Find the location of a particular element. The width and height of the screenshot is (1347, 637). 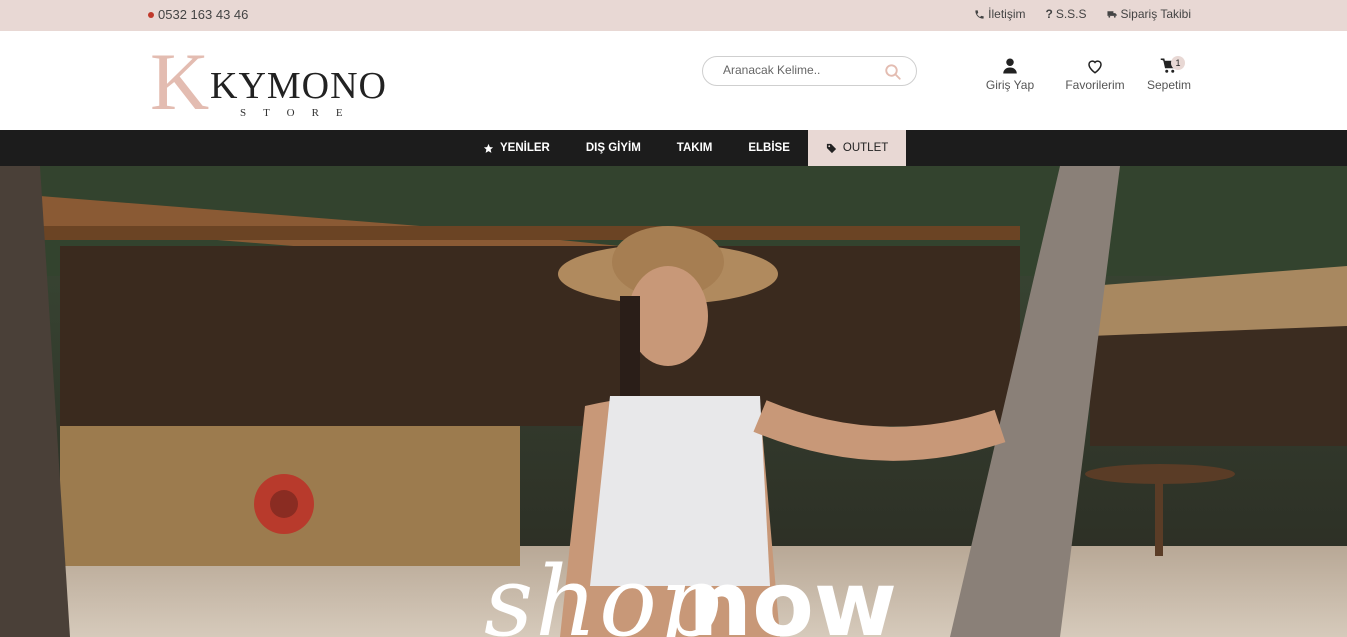

star-icon is located at coordinates (488, 148).